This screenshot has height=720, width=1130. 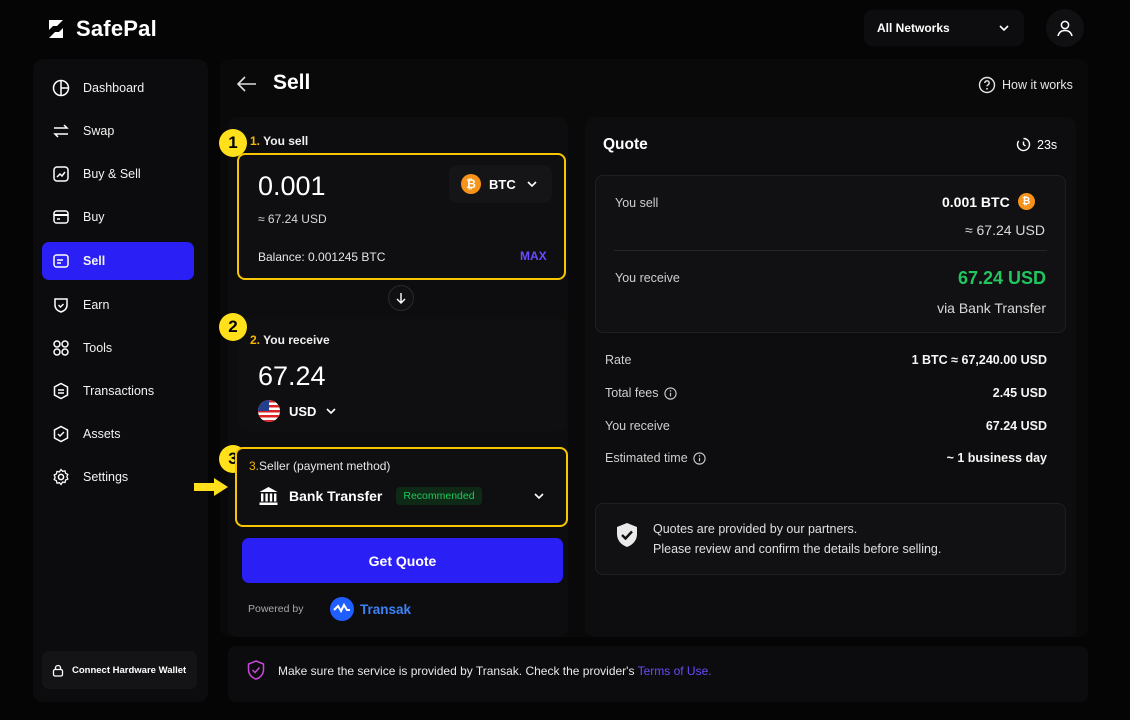 I want to click on sidebar-item-dashboard: Dashboard, so click(x=118, y=88).